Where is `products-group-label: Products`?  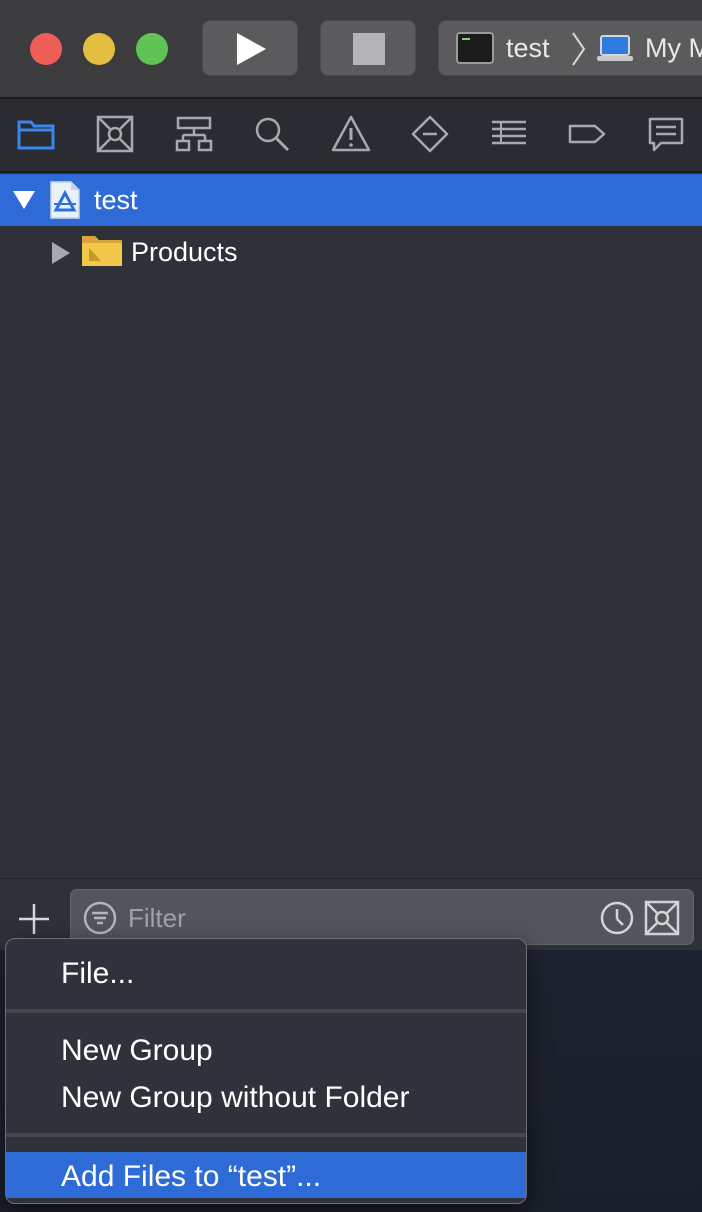 products-group-label: Products is located at coordinates (184, 252).